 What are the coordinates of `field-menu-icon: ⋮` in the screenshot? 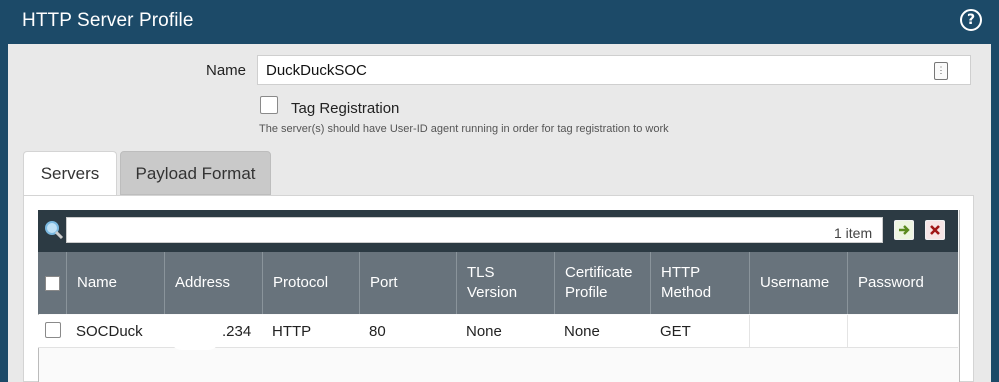 It's located at (941, 71).